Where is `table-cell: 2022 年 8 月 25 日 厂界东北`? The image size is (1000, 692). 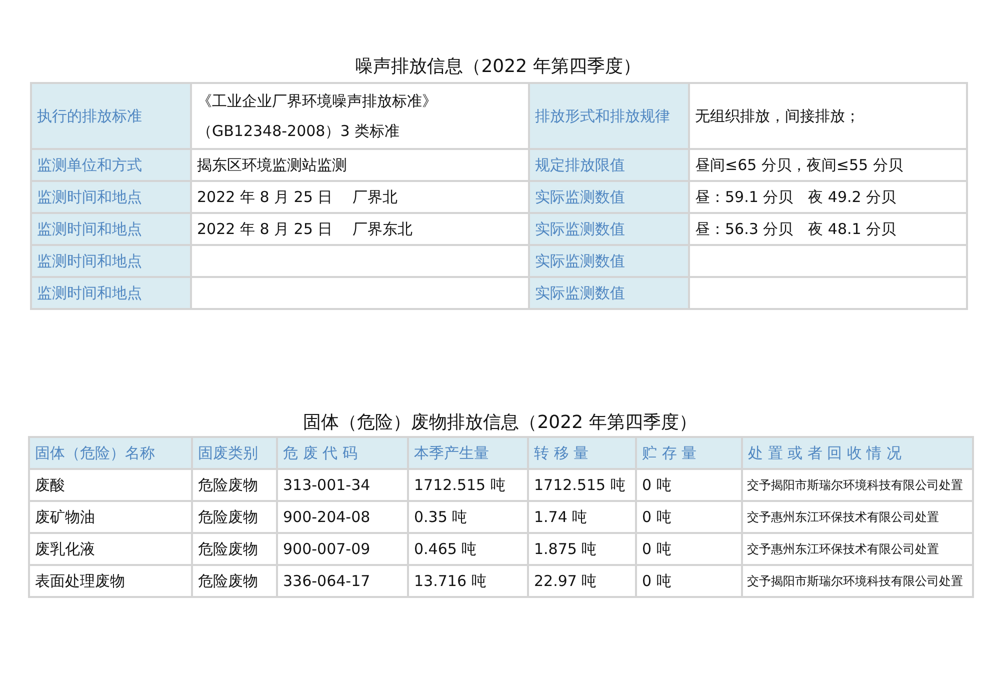
table-cell: 2022 年 8 月 25 日 厂界东北 is located at coordinates (304, 229).